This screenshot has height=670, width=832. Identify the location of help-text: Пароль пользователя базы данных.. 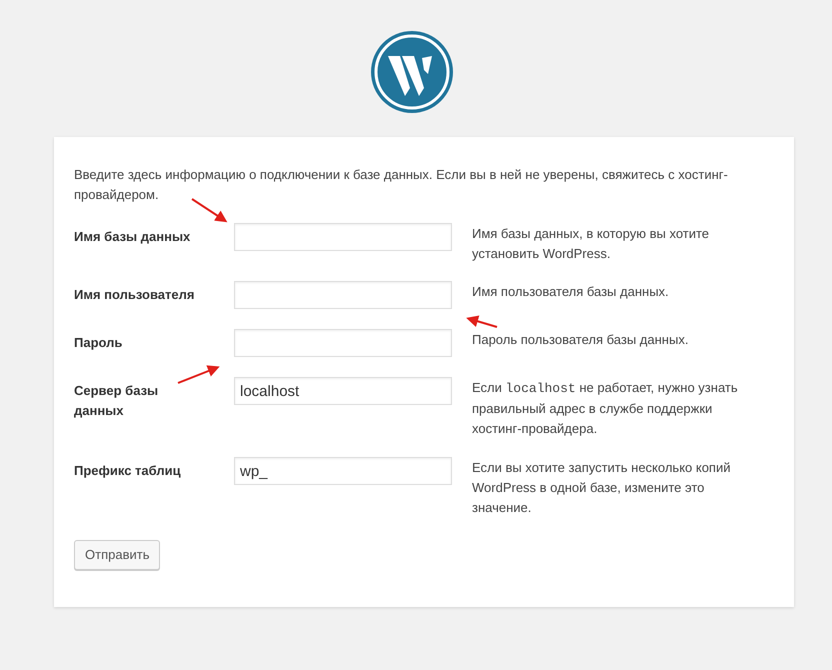
(581, 340).